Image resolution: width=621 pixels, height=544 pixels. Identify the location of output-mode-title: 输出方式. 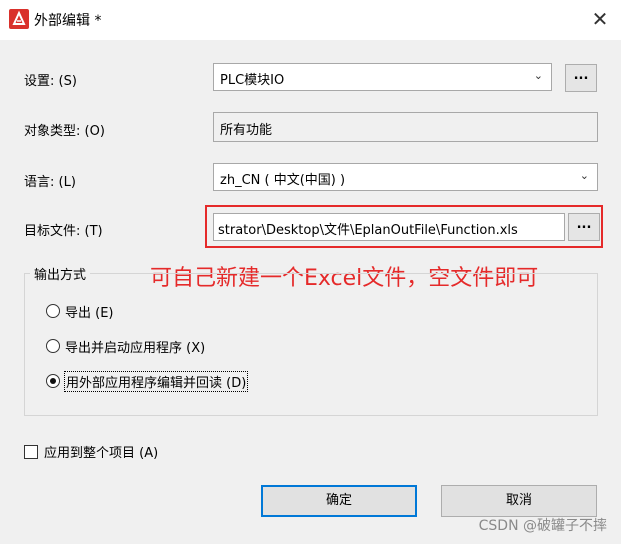
(60, 273).